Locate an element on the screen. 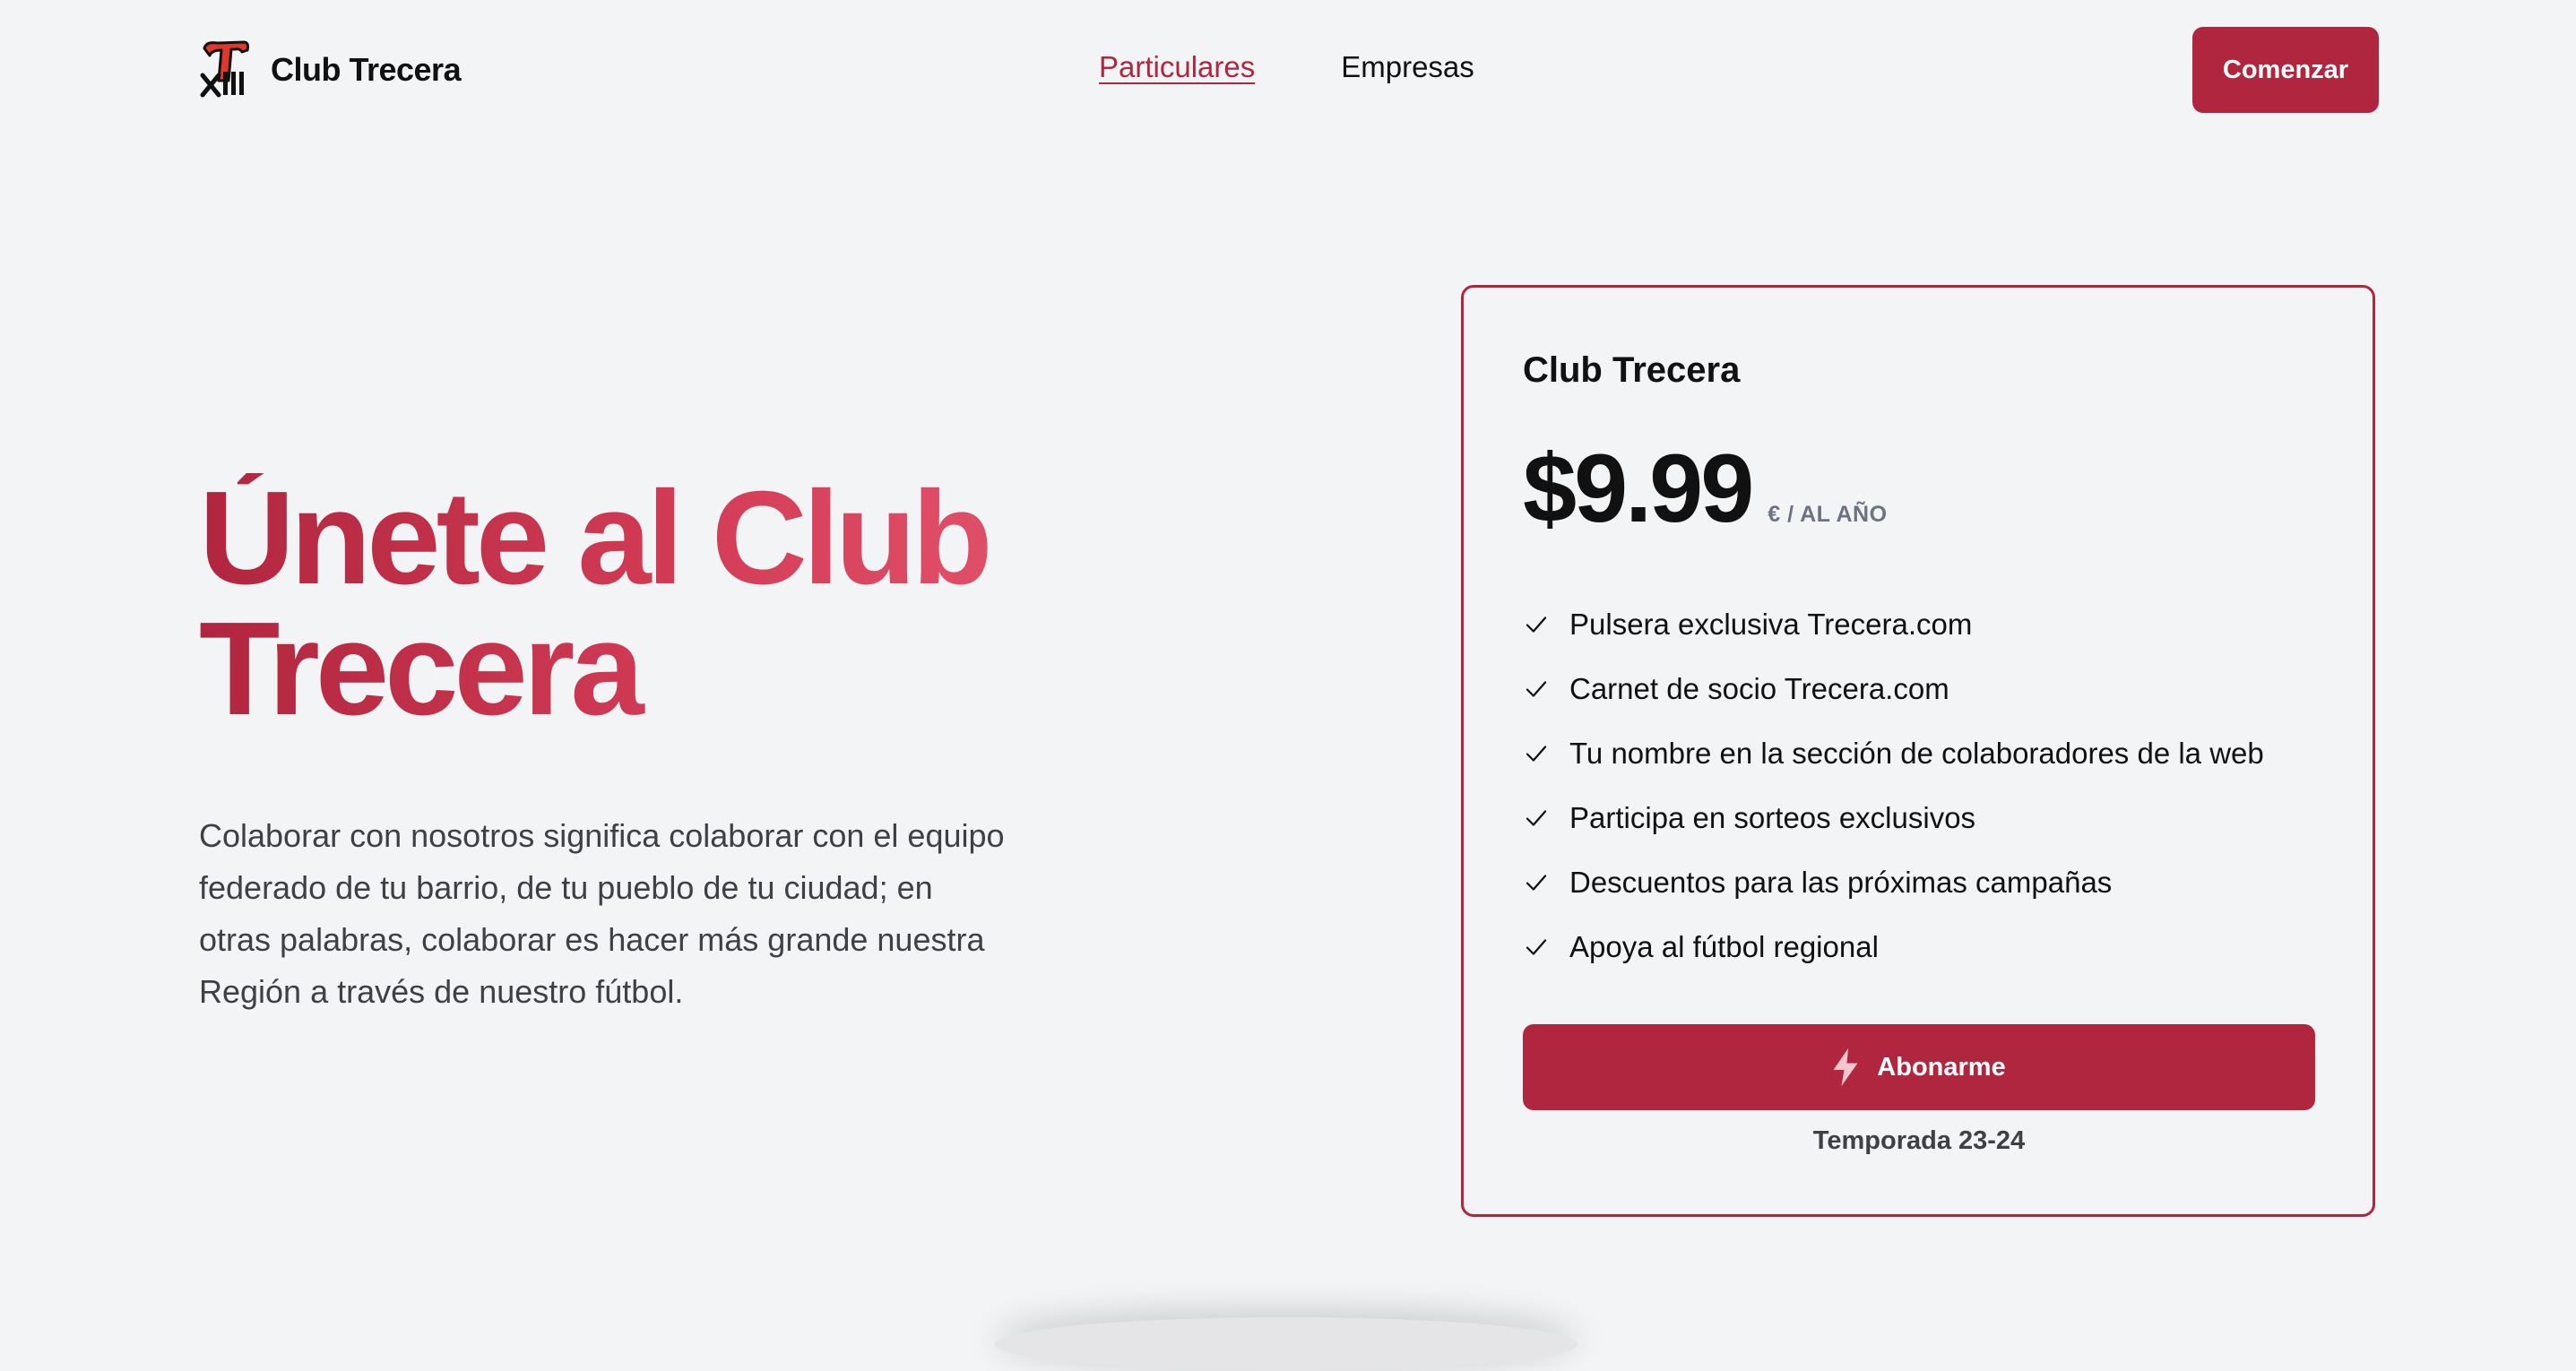 The height and width of the screenshot is (1371, 2576). feature-label: Participa en sorteos exclusivos is located at coordinates (1772, 817).